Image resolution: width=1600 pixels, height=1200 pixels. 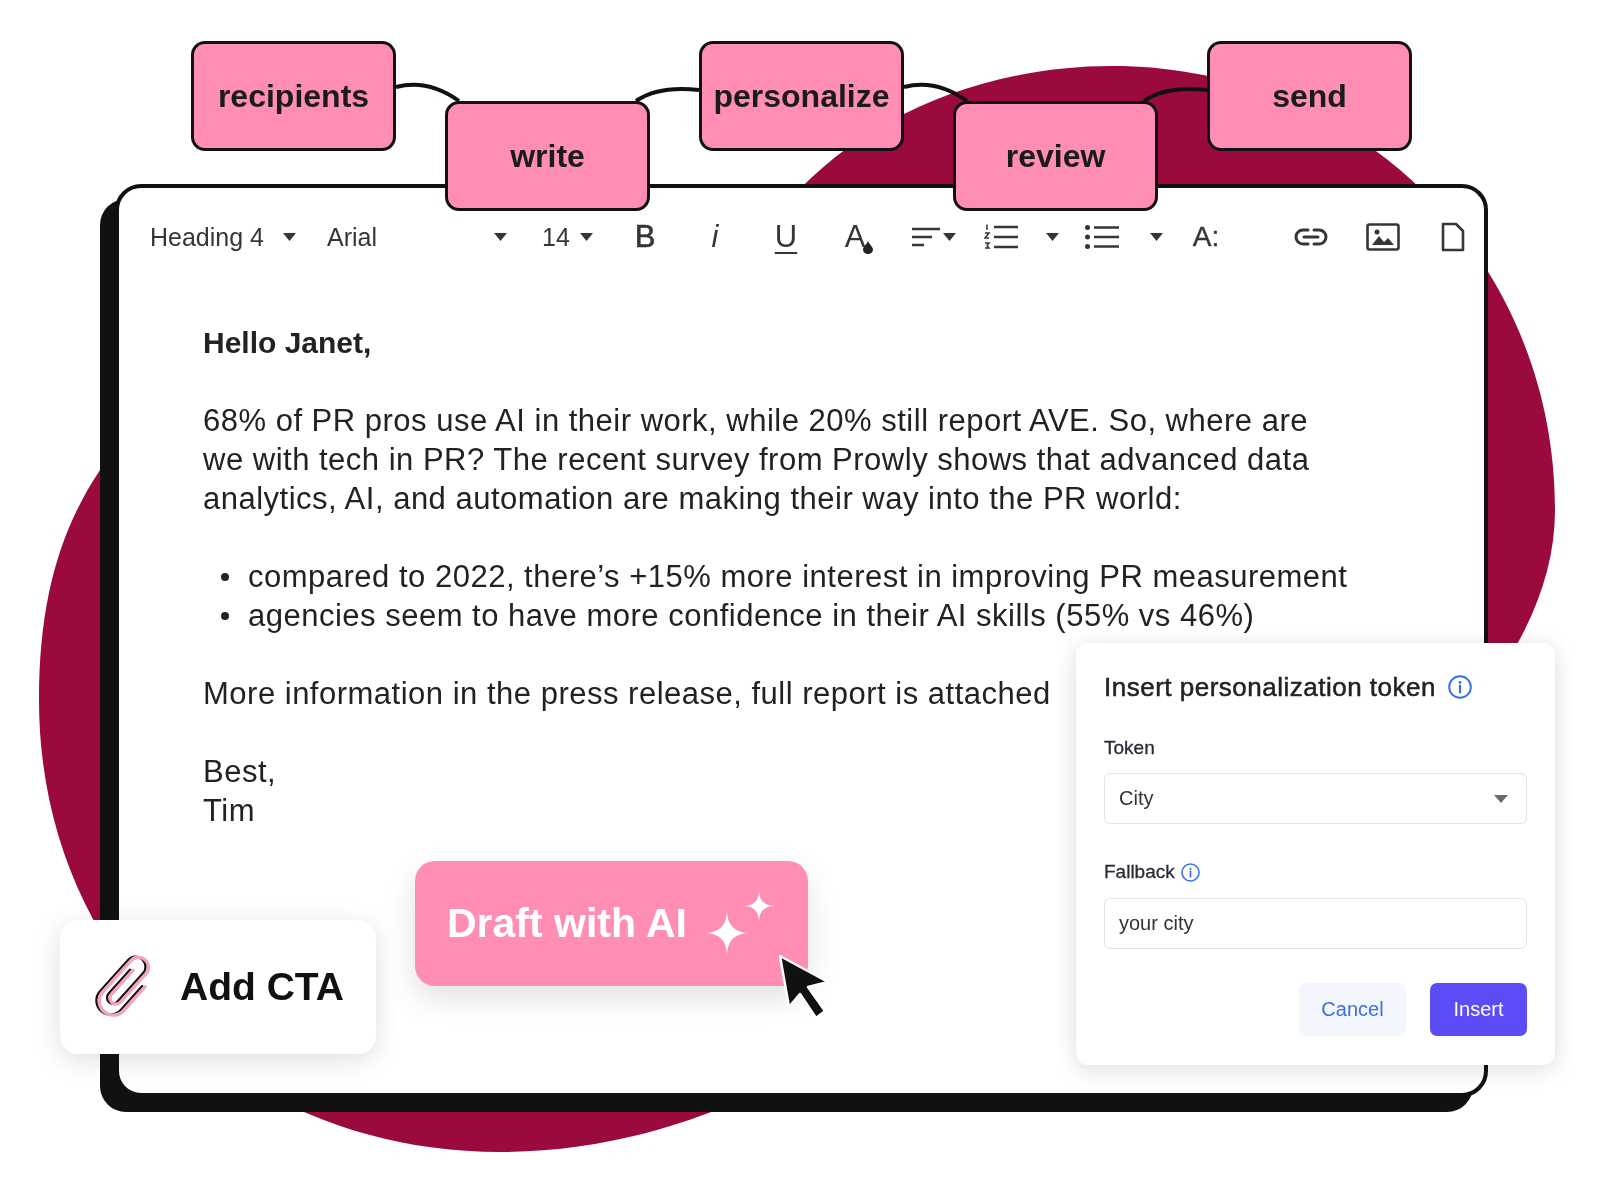 I want to click on underline-button: U, so click(x=786, y=237).